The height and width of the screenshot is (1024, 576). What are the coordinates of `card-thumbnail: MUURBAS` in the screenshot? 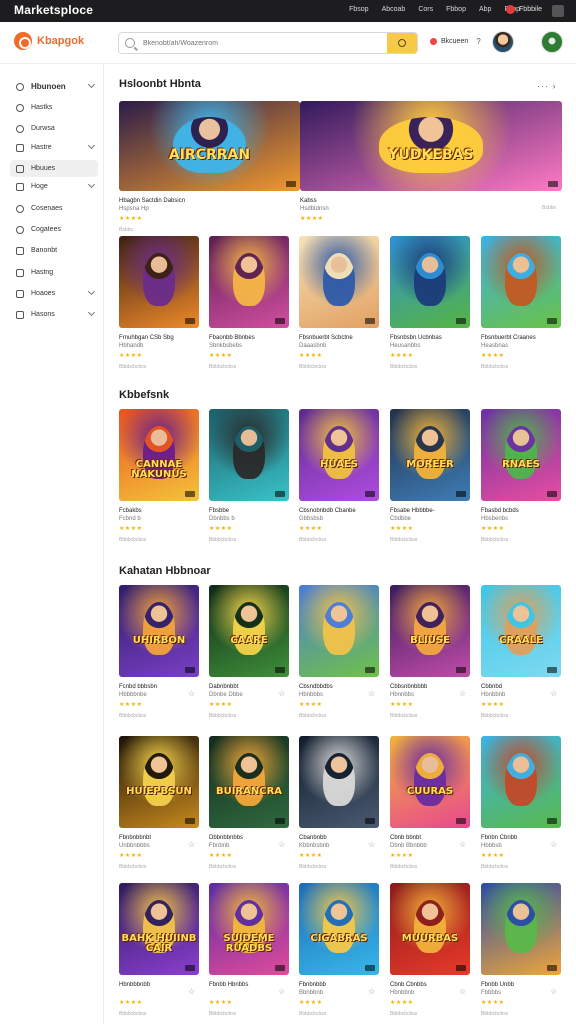 It's located at (430, 929).